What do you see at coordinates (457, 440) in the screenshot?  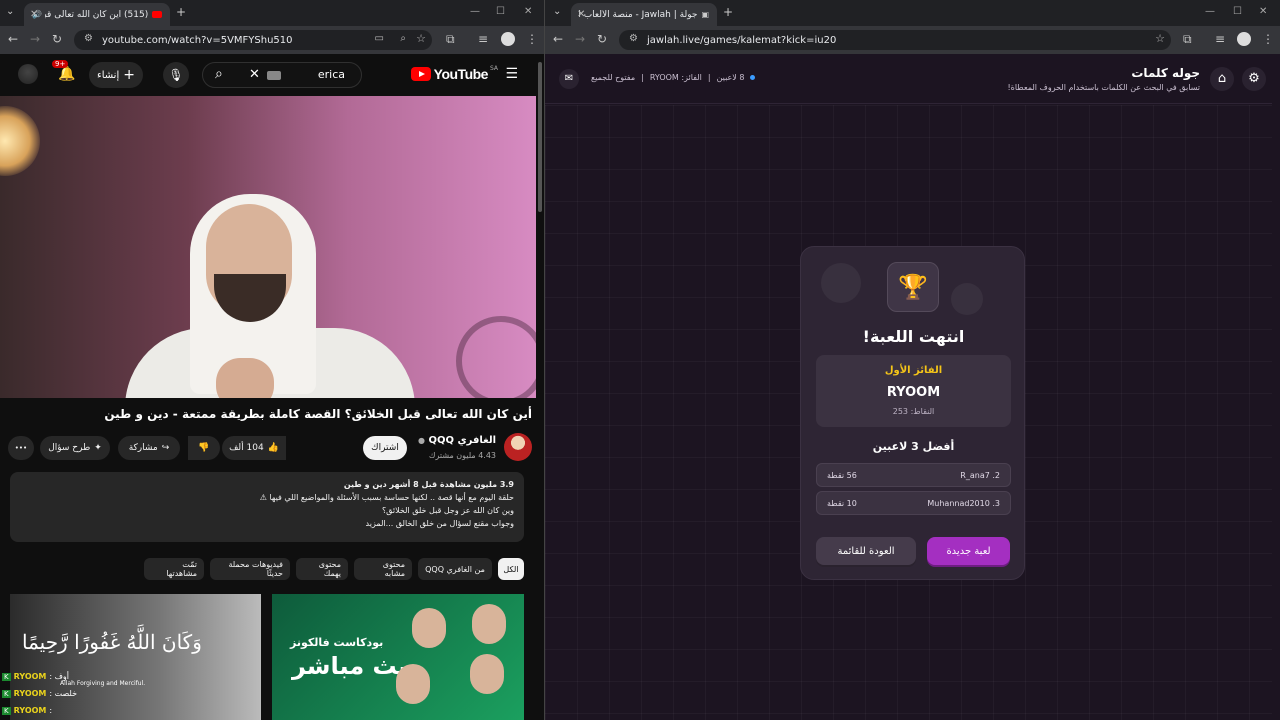 I see `channel-name: الغافري QQQ ●` at bounding box center [457, 440].